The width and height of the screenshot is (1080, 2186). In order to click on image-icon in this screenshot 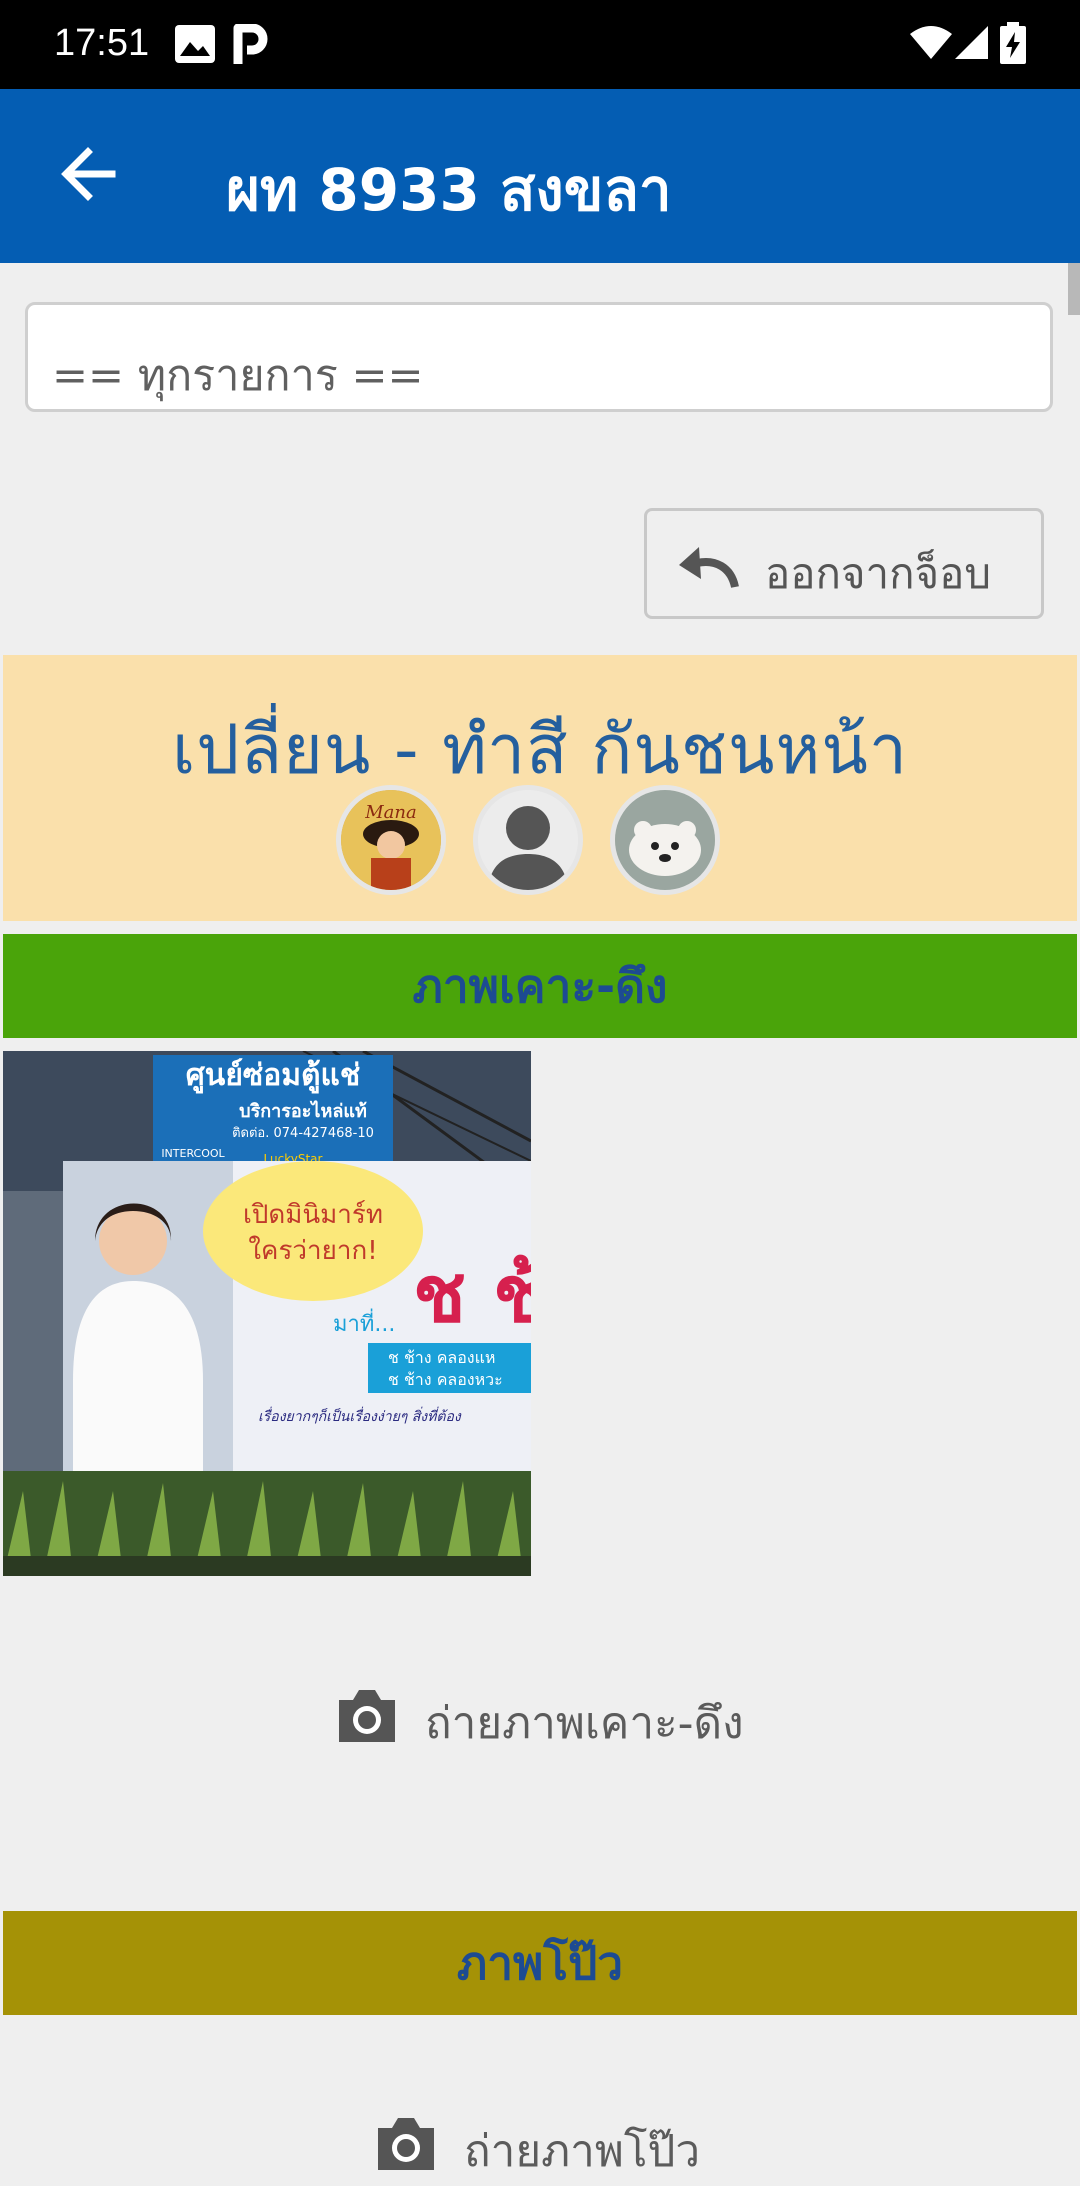, I will do `click(195, 46)`.